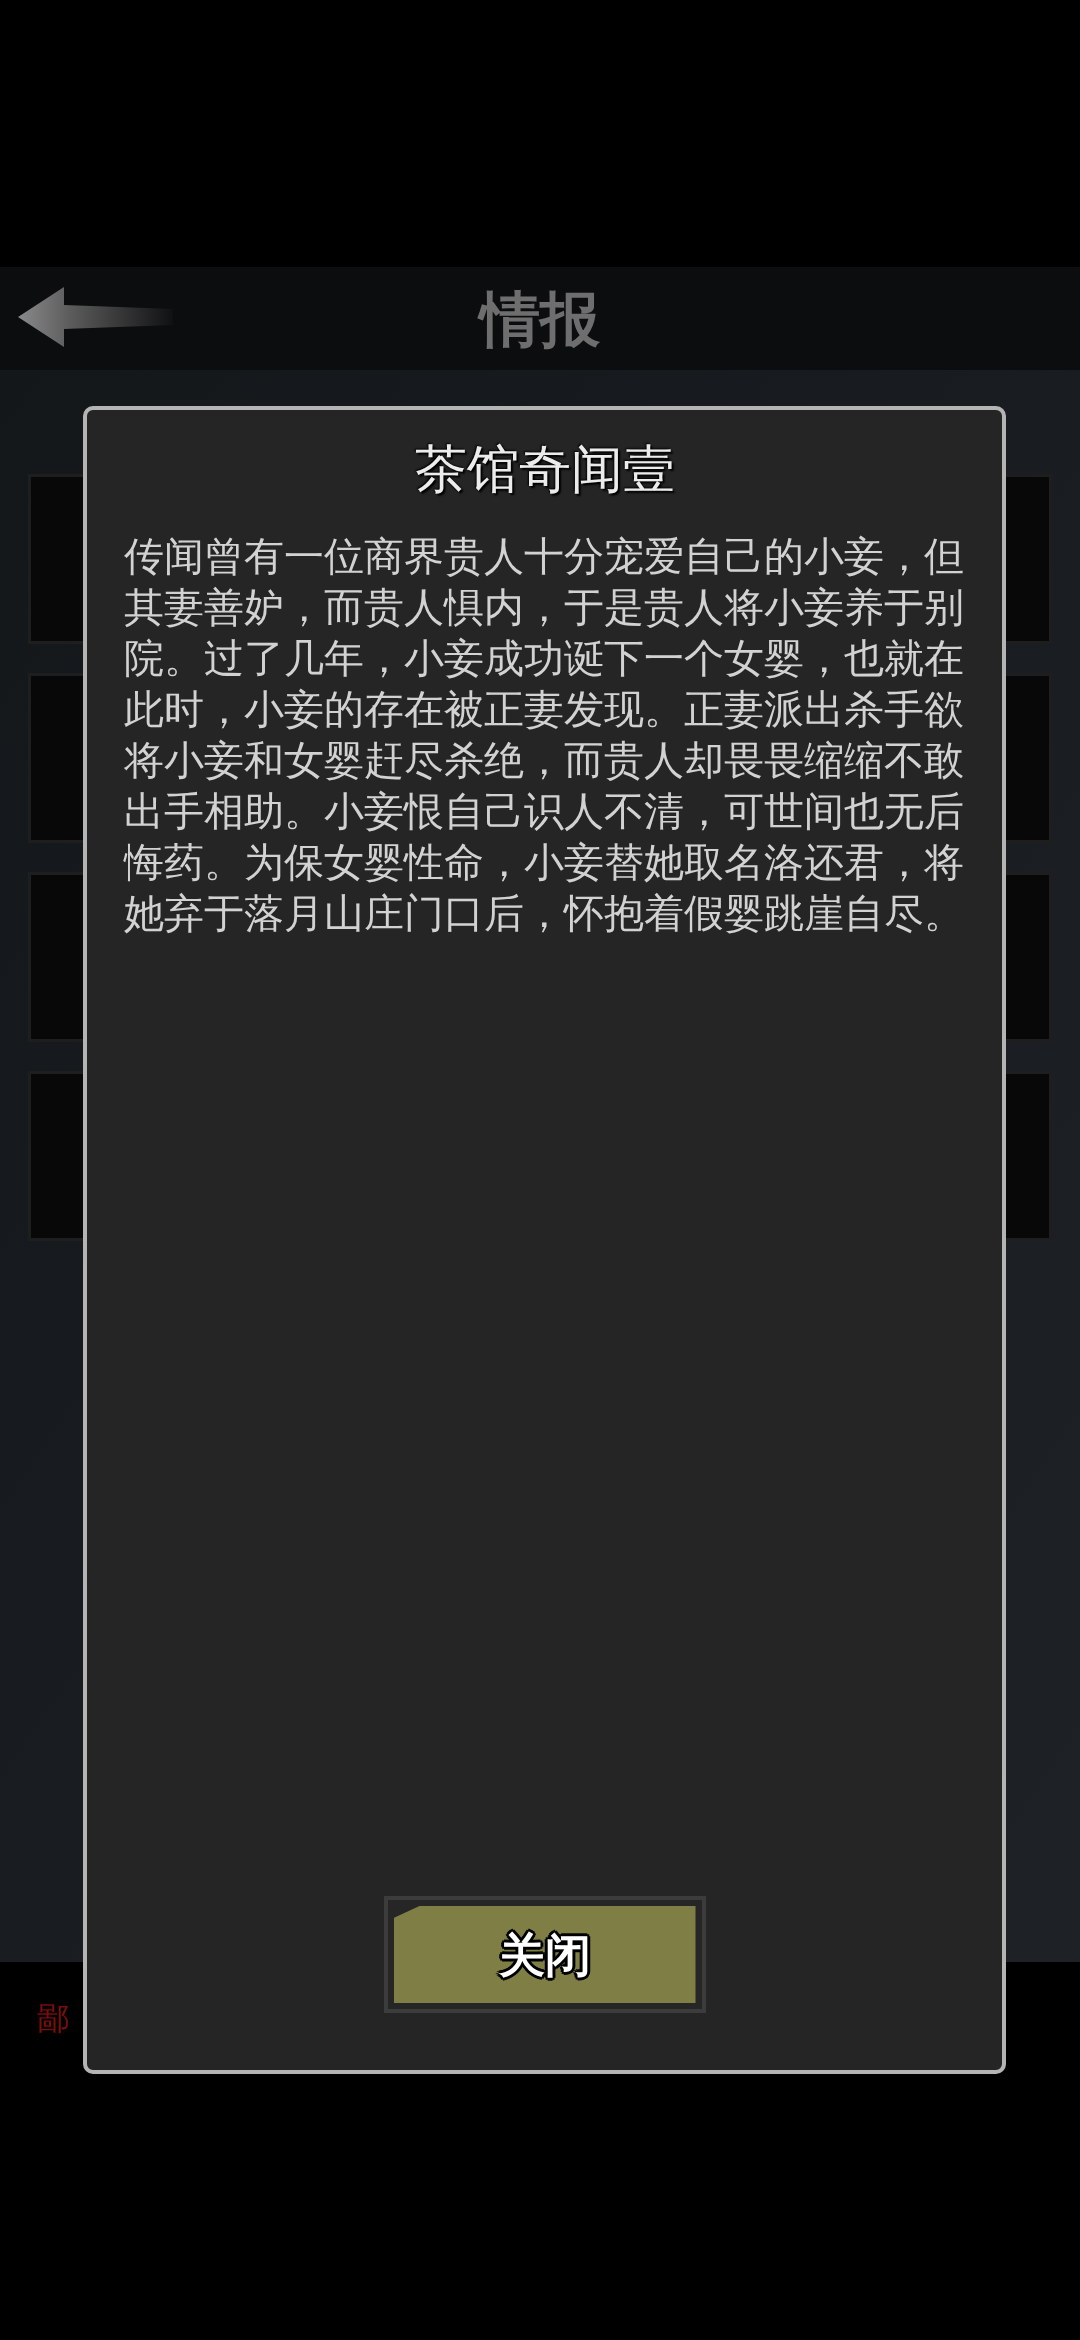 The image size is (1080, 2340). What do you see at coordinates (53, 2018) in the screenshot?
I see `partial-label: 鄙` at bounding box center [53, 2018].